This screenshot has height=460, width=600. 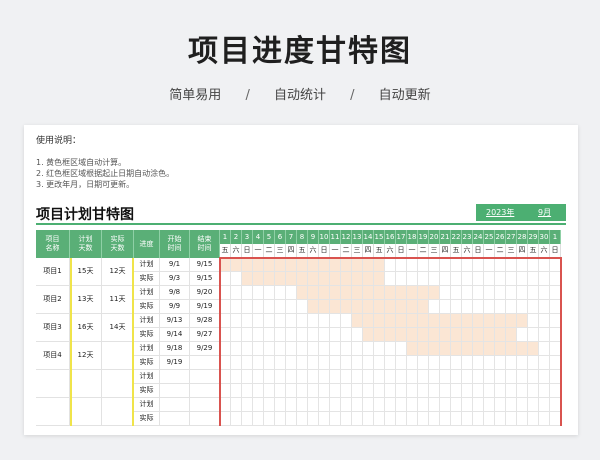 I want to click on actual-days: 12天, so click(x=118, y=272).